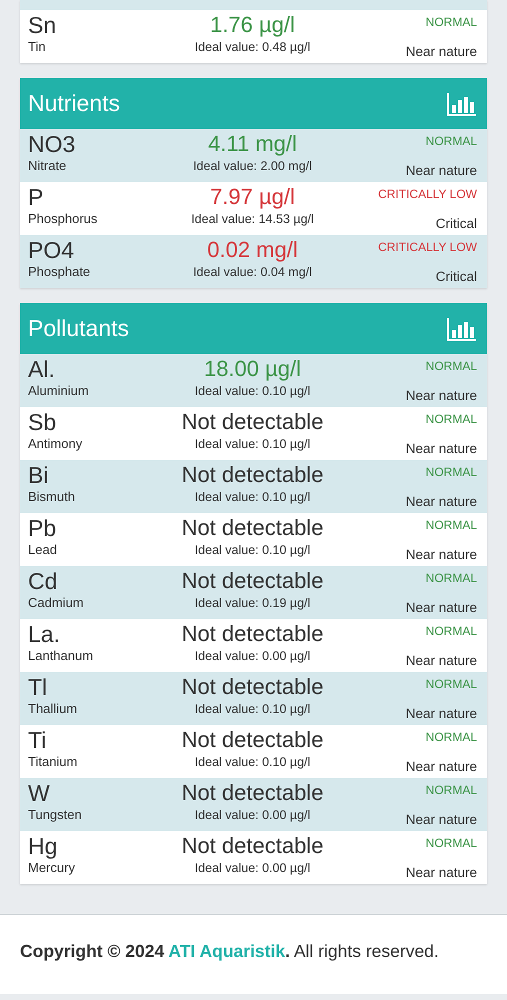 The height and width of the screenshot is (1000, 507). What do you see at coordinates (252, 197) in the screenshot?
I see `measured-value: 7.97 µg/l` at bounding box center [252, 197].